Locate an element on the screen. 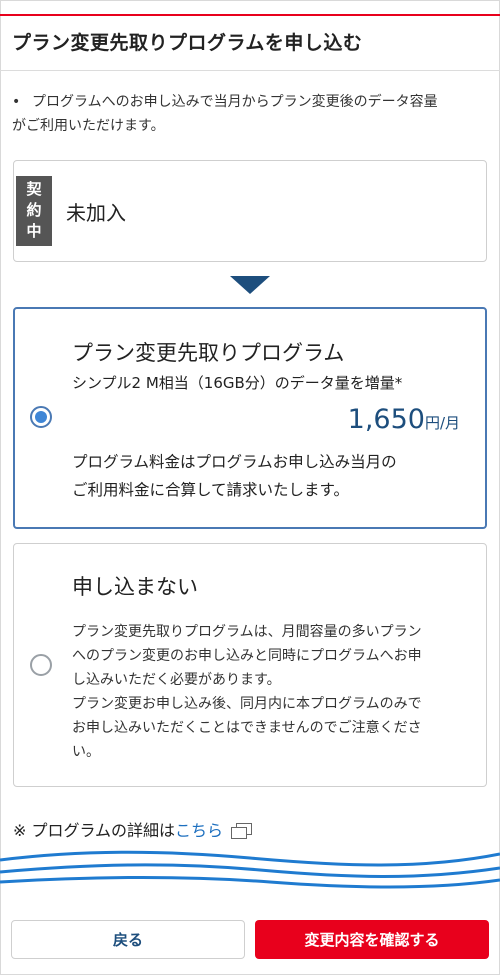 This screenshot has height=975, width=500. option-program-price: 1,650円/月 is located at coordinates (404, 419).